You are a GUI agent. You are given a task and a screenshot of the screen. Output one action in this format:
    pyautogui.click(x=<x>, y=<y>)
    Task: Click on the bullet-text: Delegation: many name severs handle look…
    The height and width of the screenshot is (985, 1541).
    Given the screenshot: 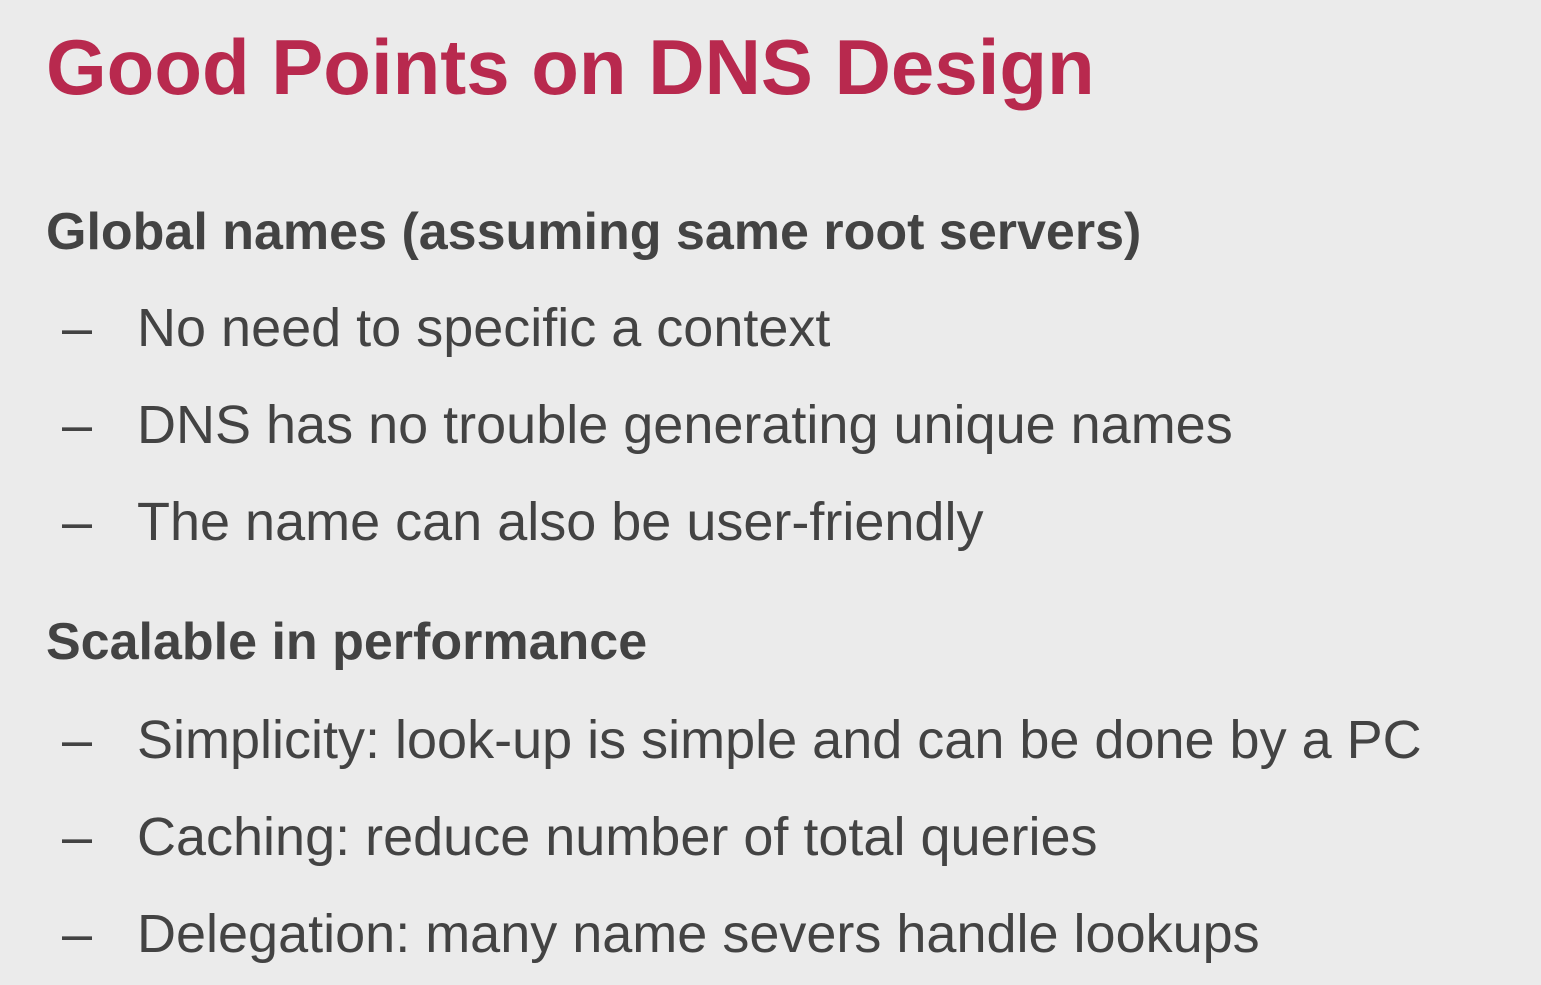 What is the action you would take?
    pyautogui.click(x=698, y=934)
    